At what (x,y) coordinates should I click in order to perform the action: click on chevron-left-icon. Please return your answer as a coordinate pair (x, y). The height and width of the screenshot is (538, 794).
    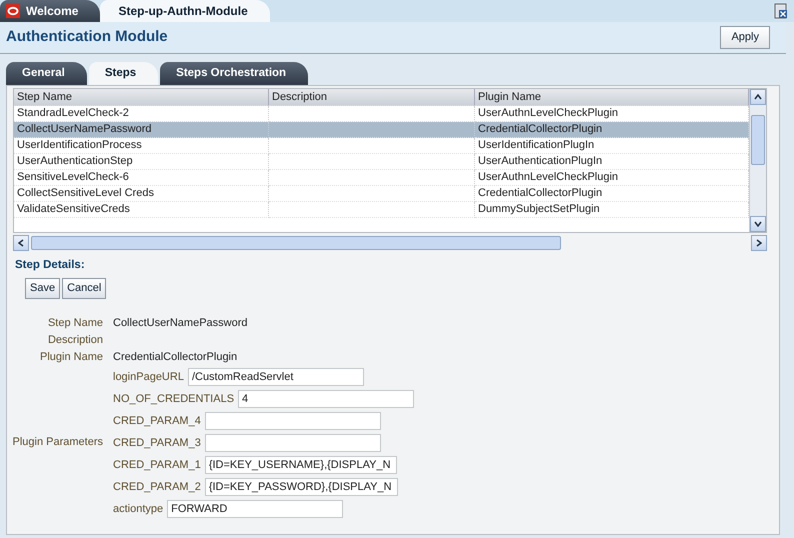
    Looking at the image, I should click on (21, 242).